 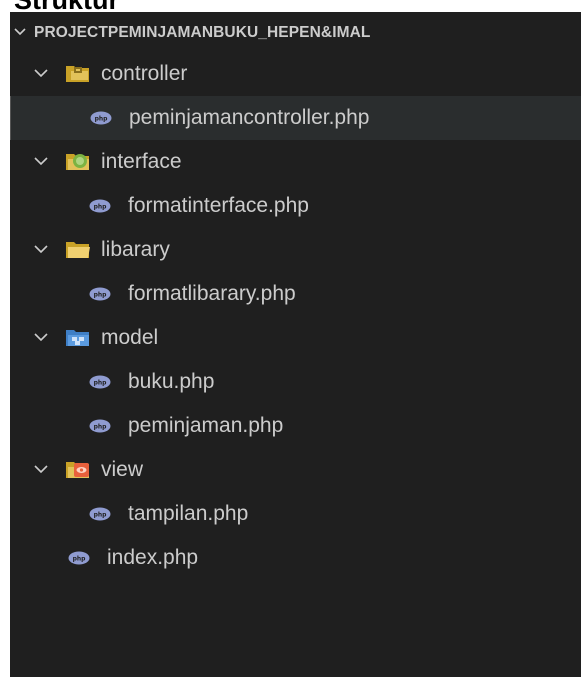 What do you see at coordinates (202, 32) in the screenshot?
I see `root-folder-label: PROJECTPEMINJAMANBUKU_HEPEN&IMAL` at bounding box center [202, 32].